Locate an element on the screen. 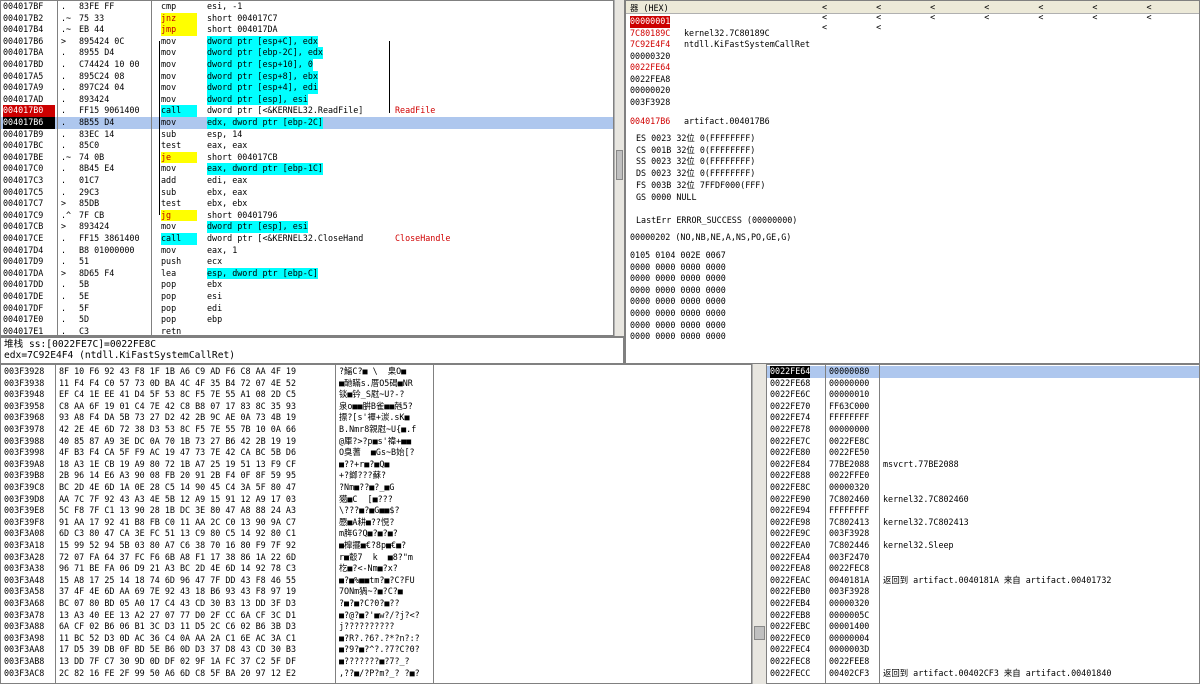  disasm-address: 004017B2 is located at coordinates (29, 19).